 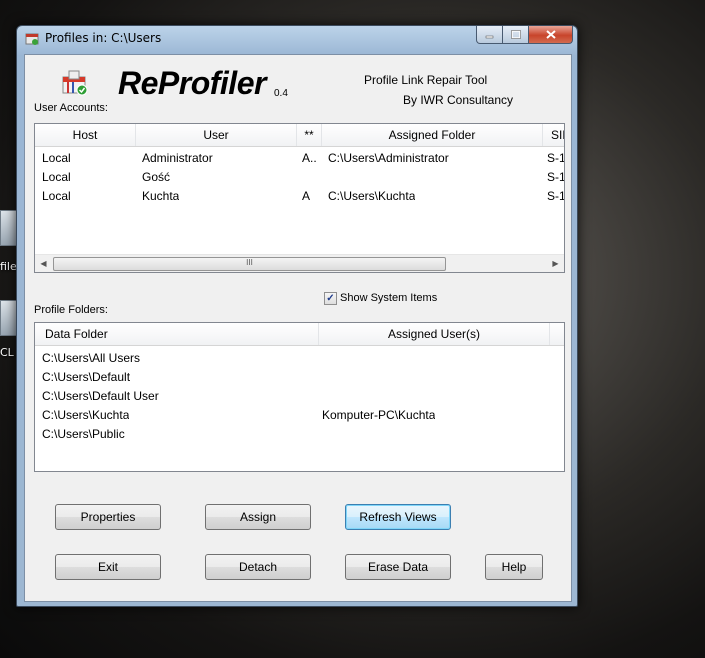 What do you see at coordinates (177, 334) in the screenshot?
I see `col-data-folder: Data Folder` at bounding box center [177, 334].